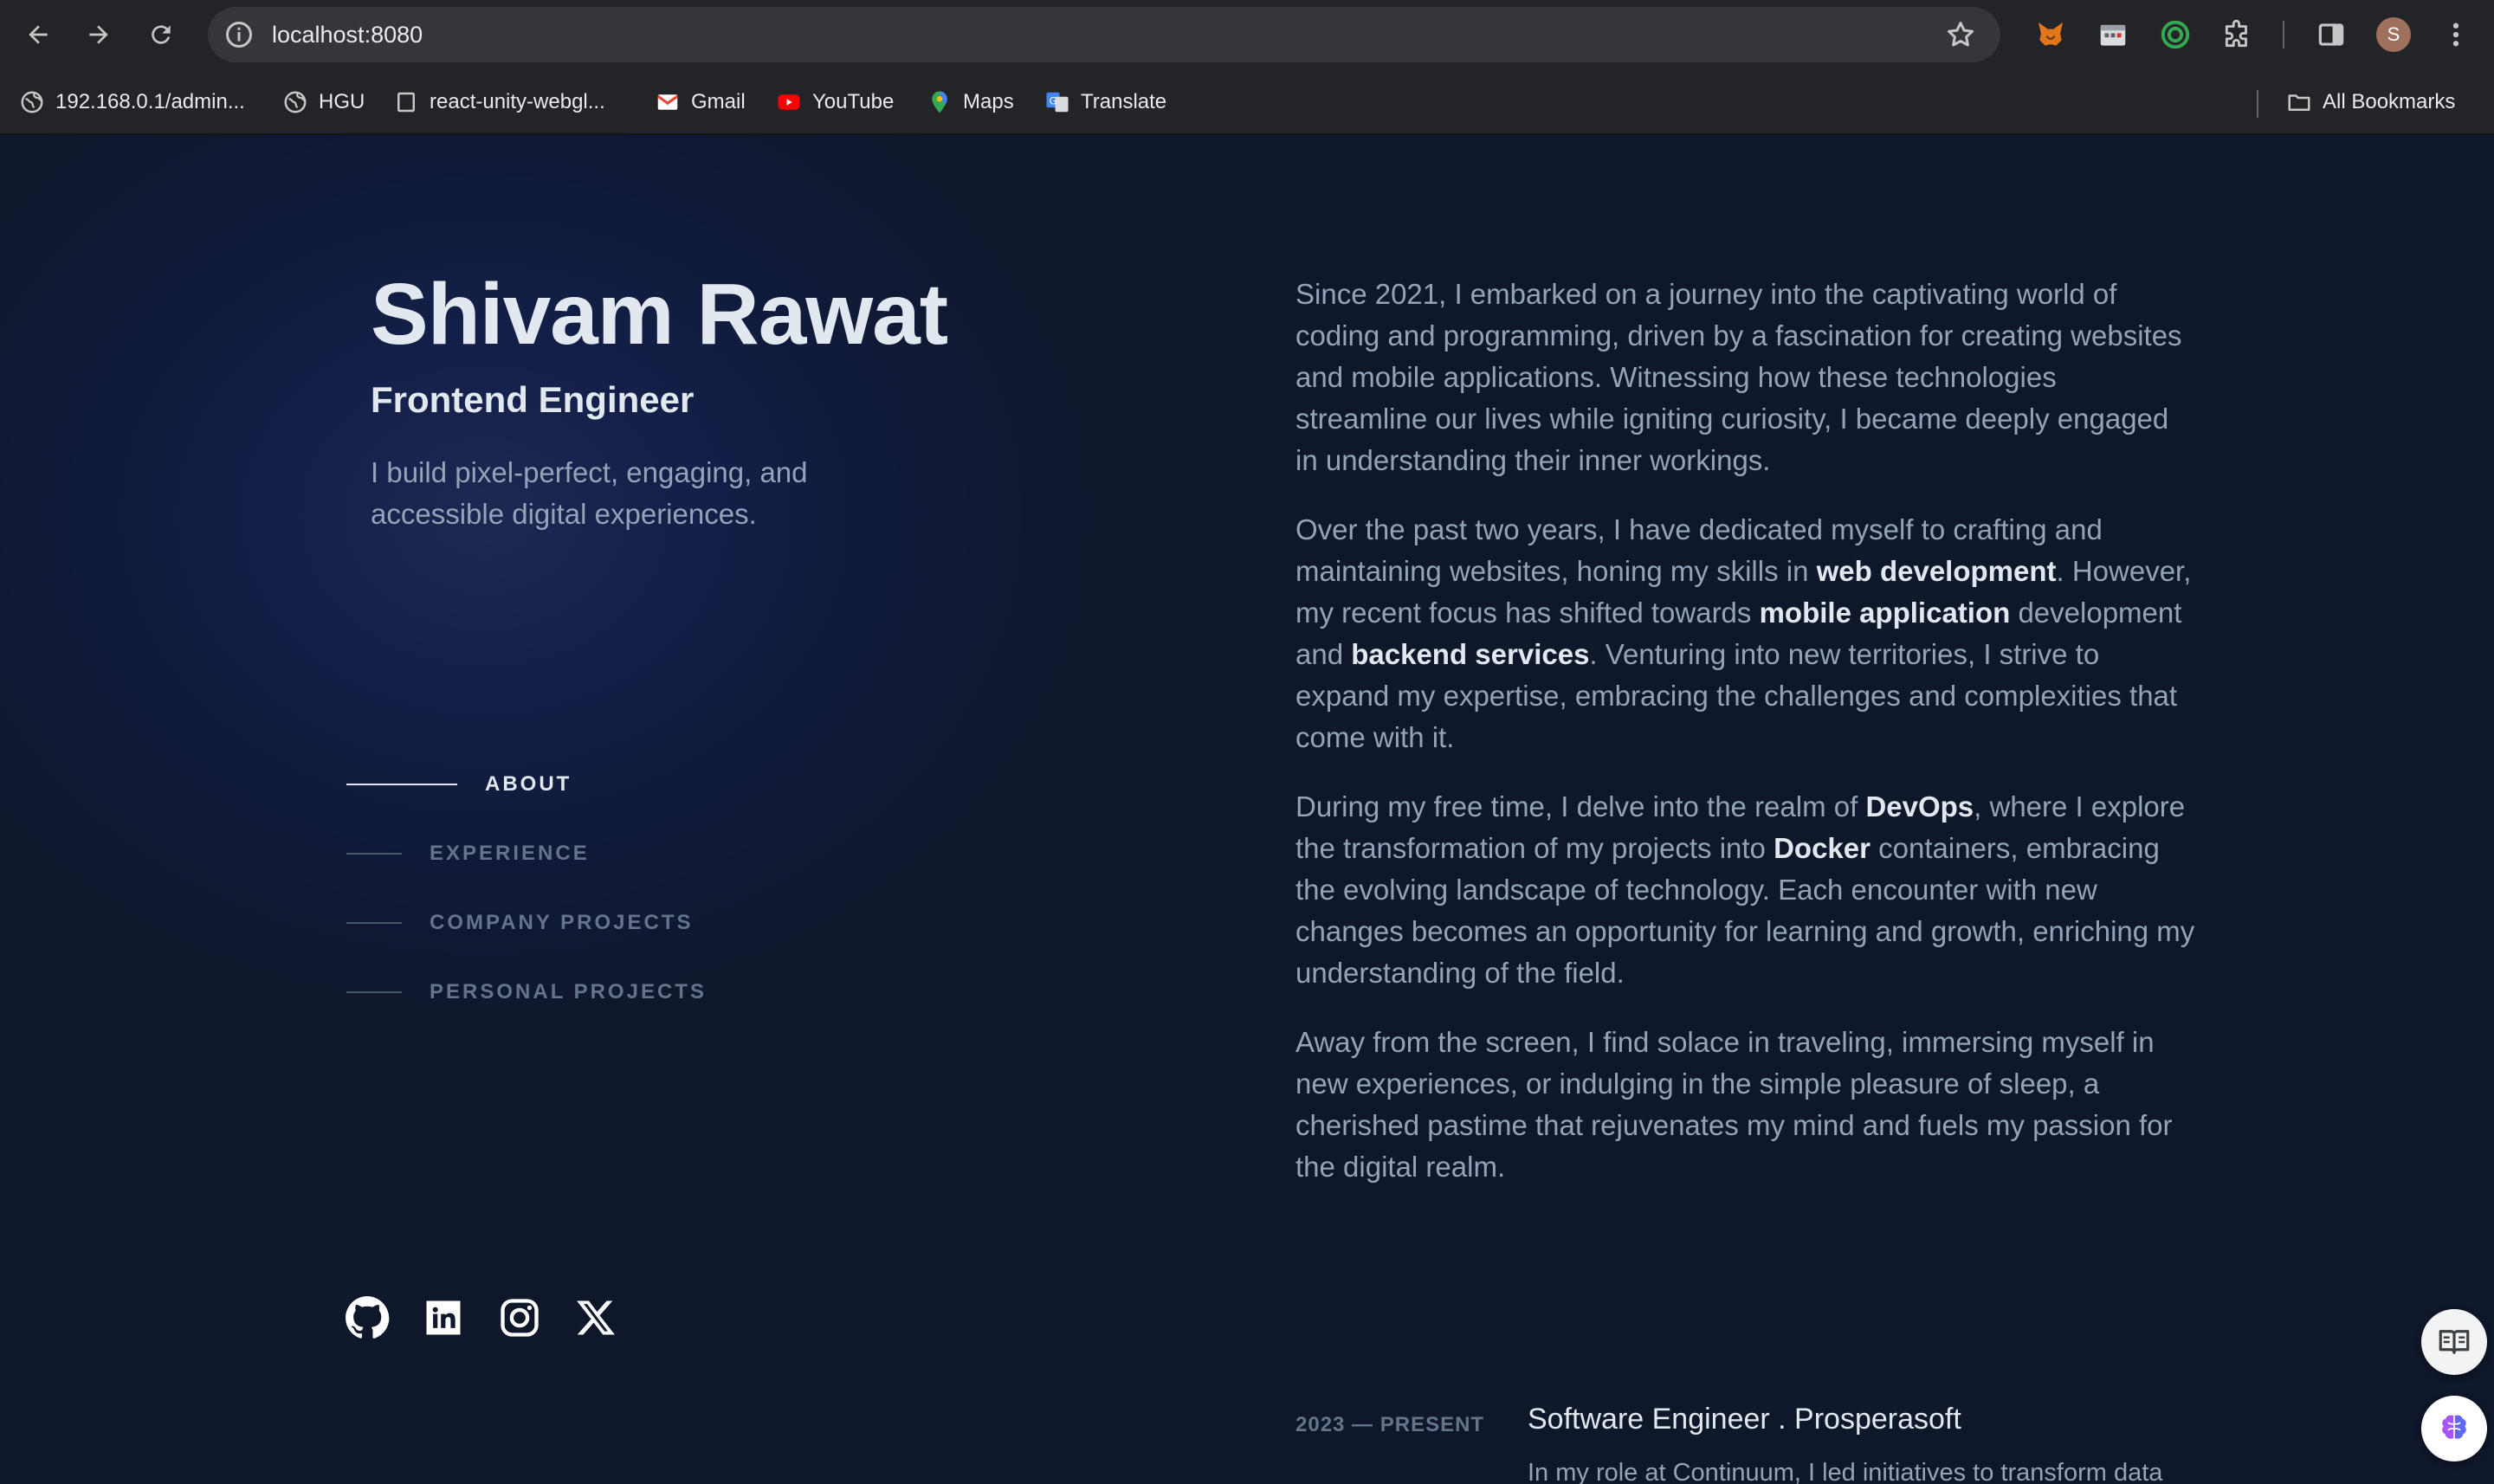  I want to click on translate-icon: G, so click(1057, 102).